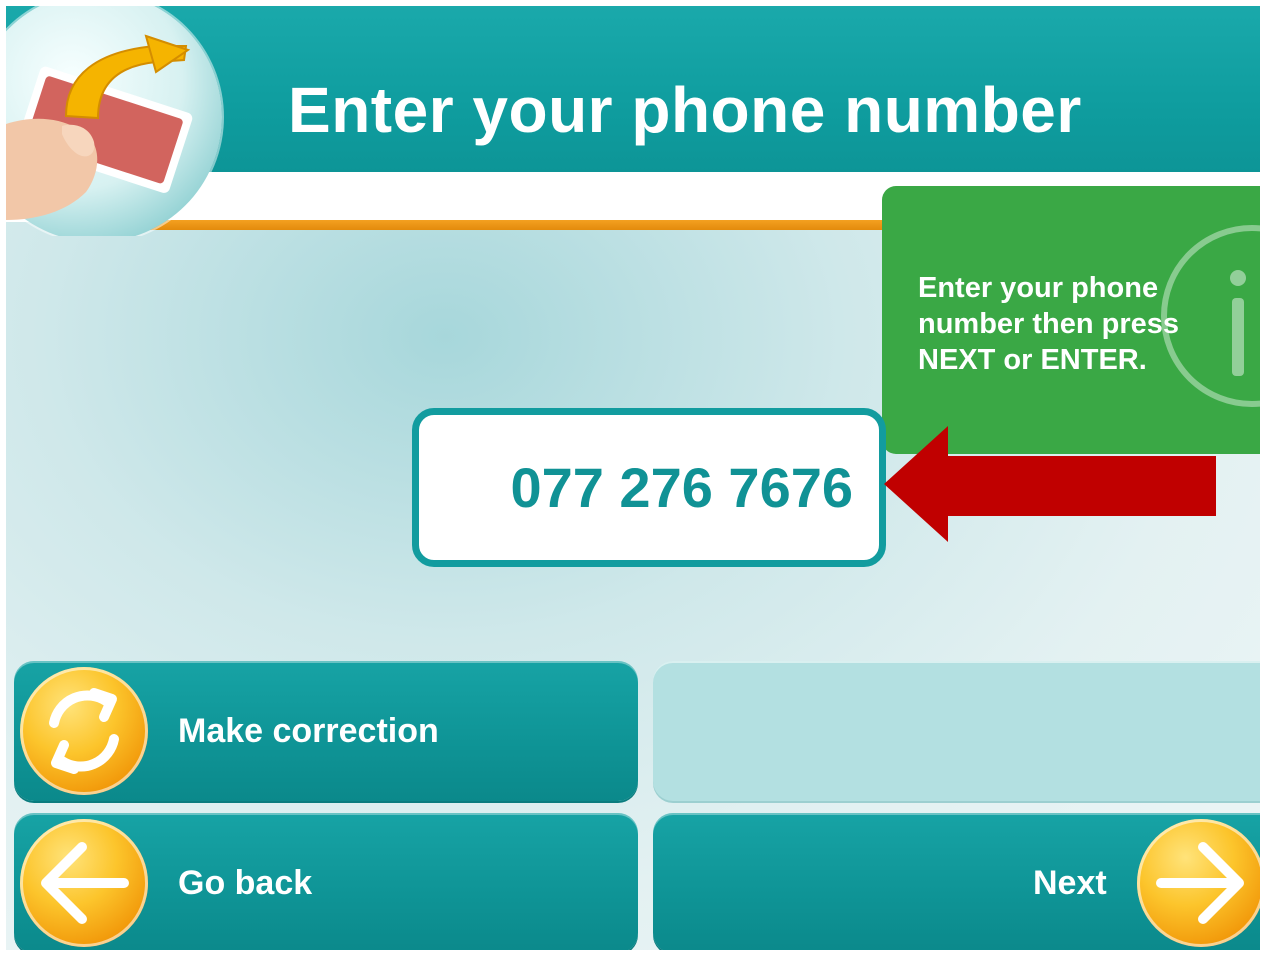 The height and width of the screenshot is (955, 1266). Describe the element at coordinates (956, 731) in the screenshot. I see `empty-option-slot` at that location.